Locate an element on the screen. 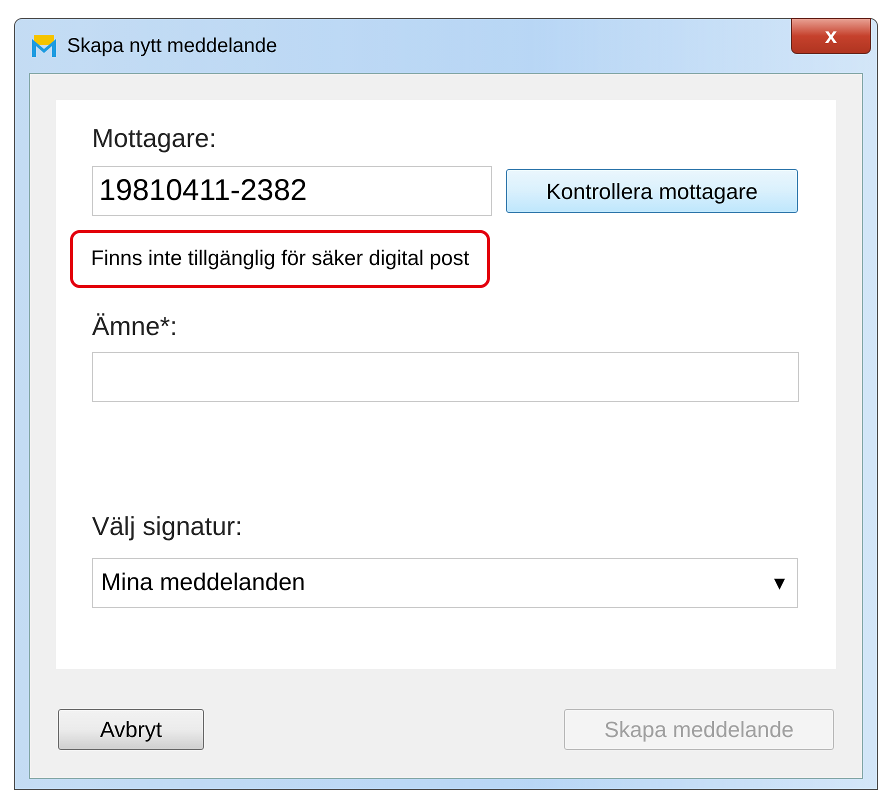 Image resolution: width=881 pixels, height=794 pixels. subject-field is located at coordinates (445, 377).